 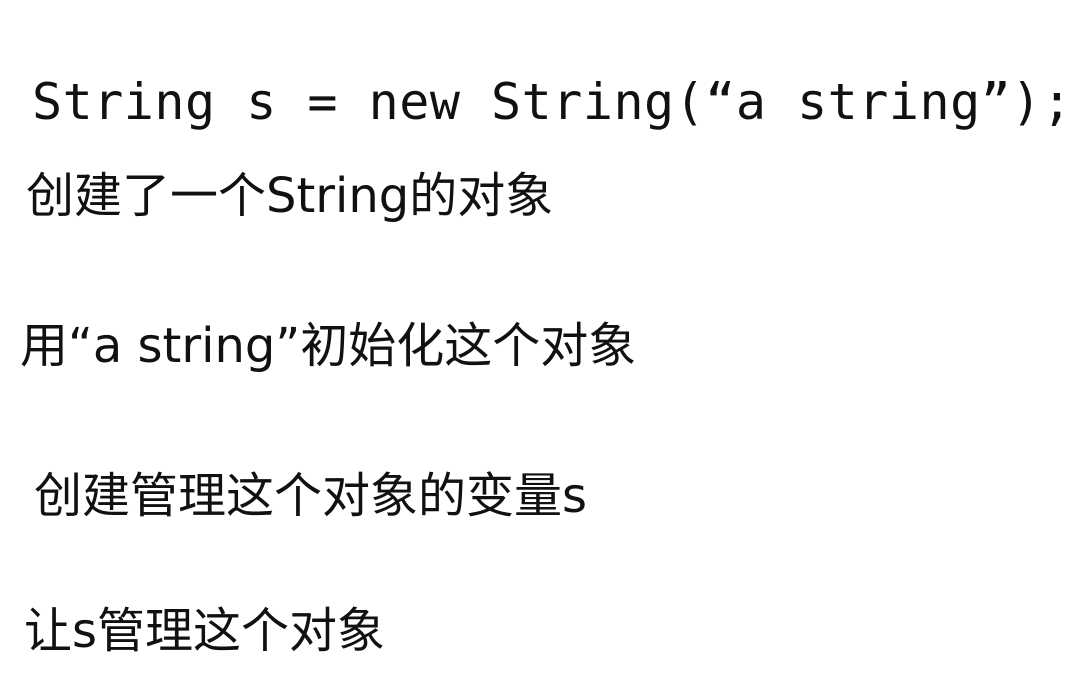 I want to click on explanation-initialize-object: 用“a string”初始化这个对象, so click(x=328, y=346).